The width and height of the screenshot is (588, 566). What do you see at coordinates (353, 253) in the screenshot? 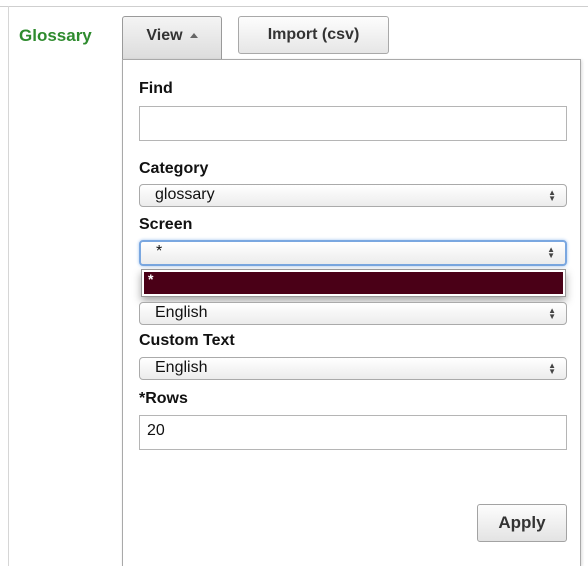
I see `screen-select: * ▲ ▼` at bounding box center [353, 253].